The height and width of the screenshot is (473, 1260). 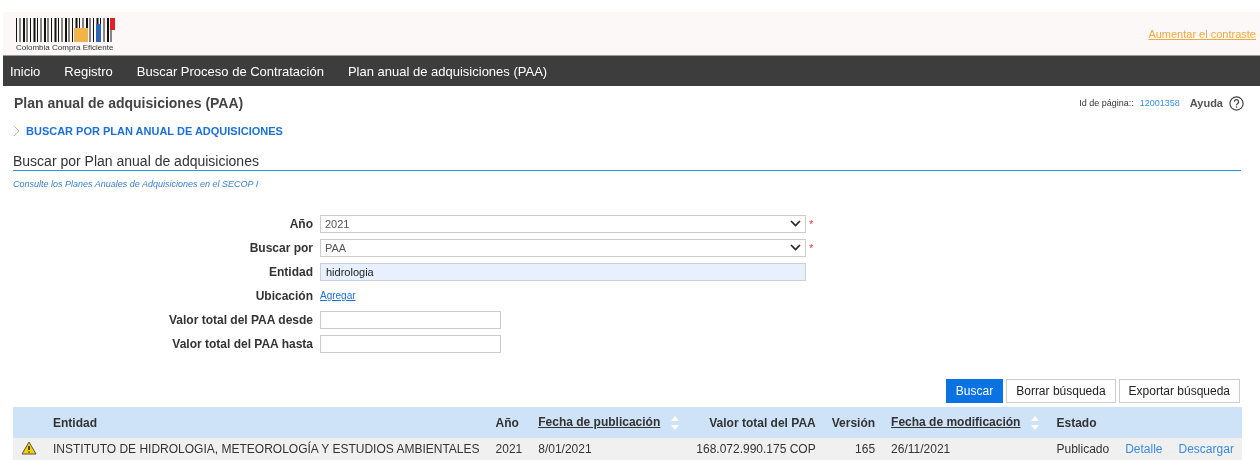 I want to click on chevron-right-icon, so click(x=16, y=131).